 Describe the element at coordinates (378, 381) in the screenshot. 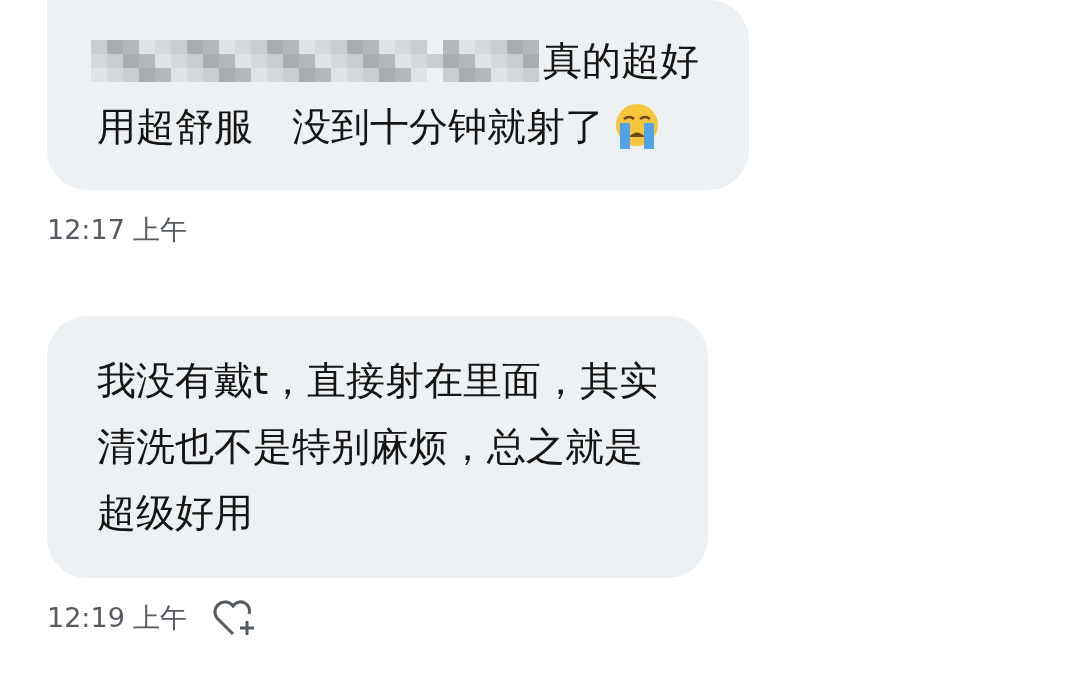

I see `message-text: 我没有戴t，直接射在里面，其实` at that location.